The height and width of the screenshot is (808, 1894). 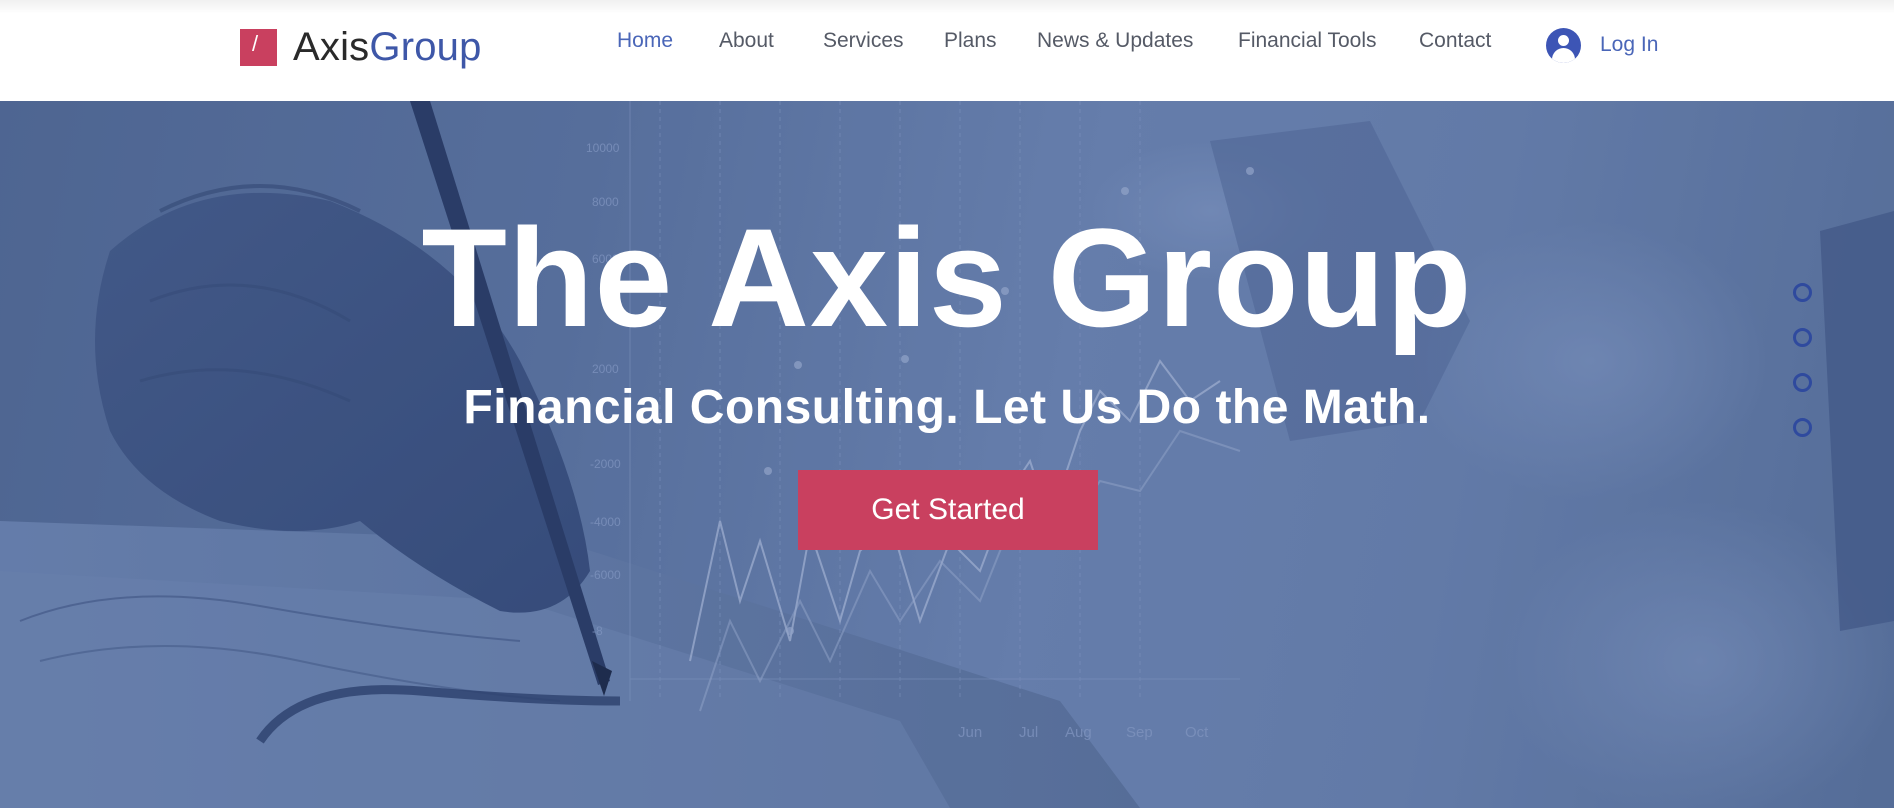 I want to click on login-button: Log In, so click(x=1602, y=45).